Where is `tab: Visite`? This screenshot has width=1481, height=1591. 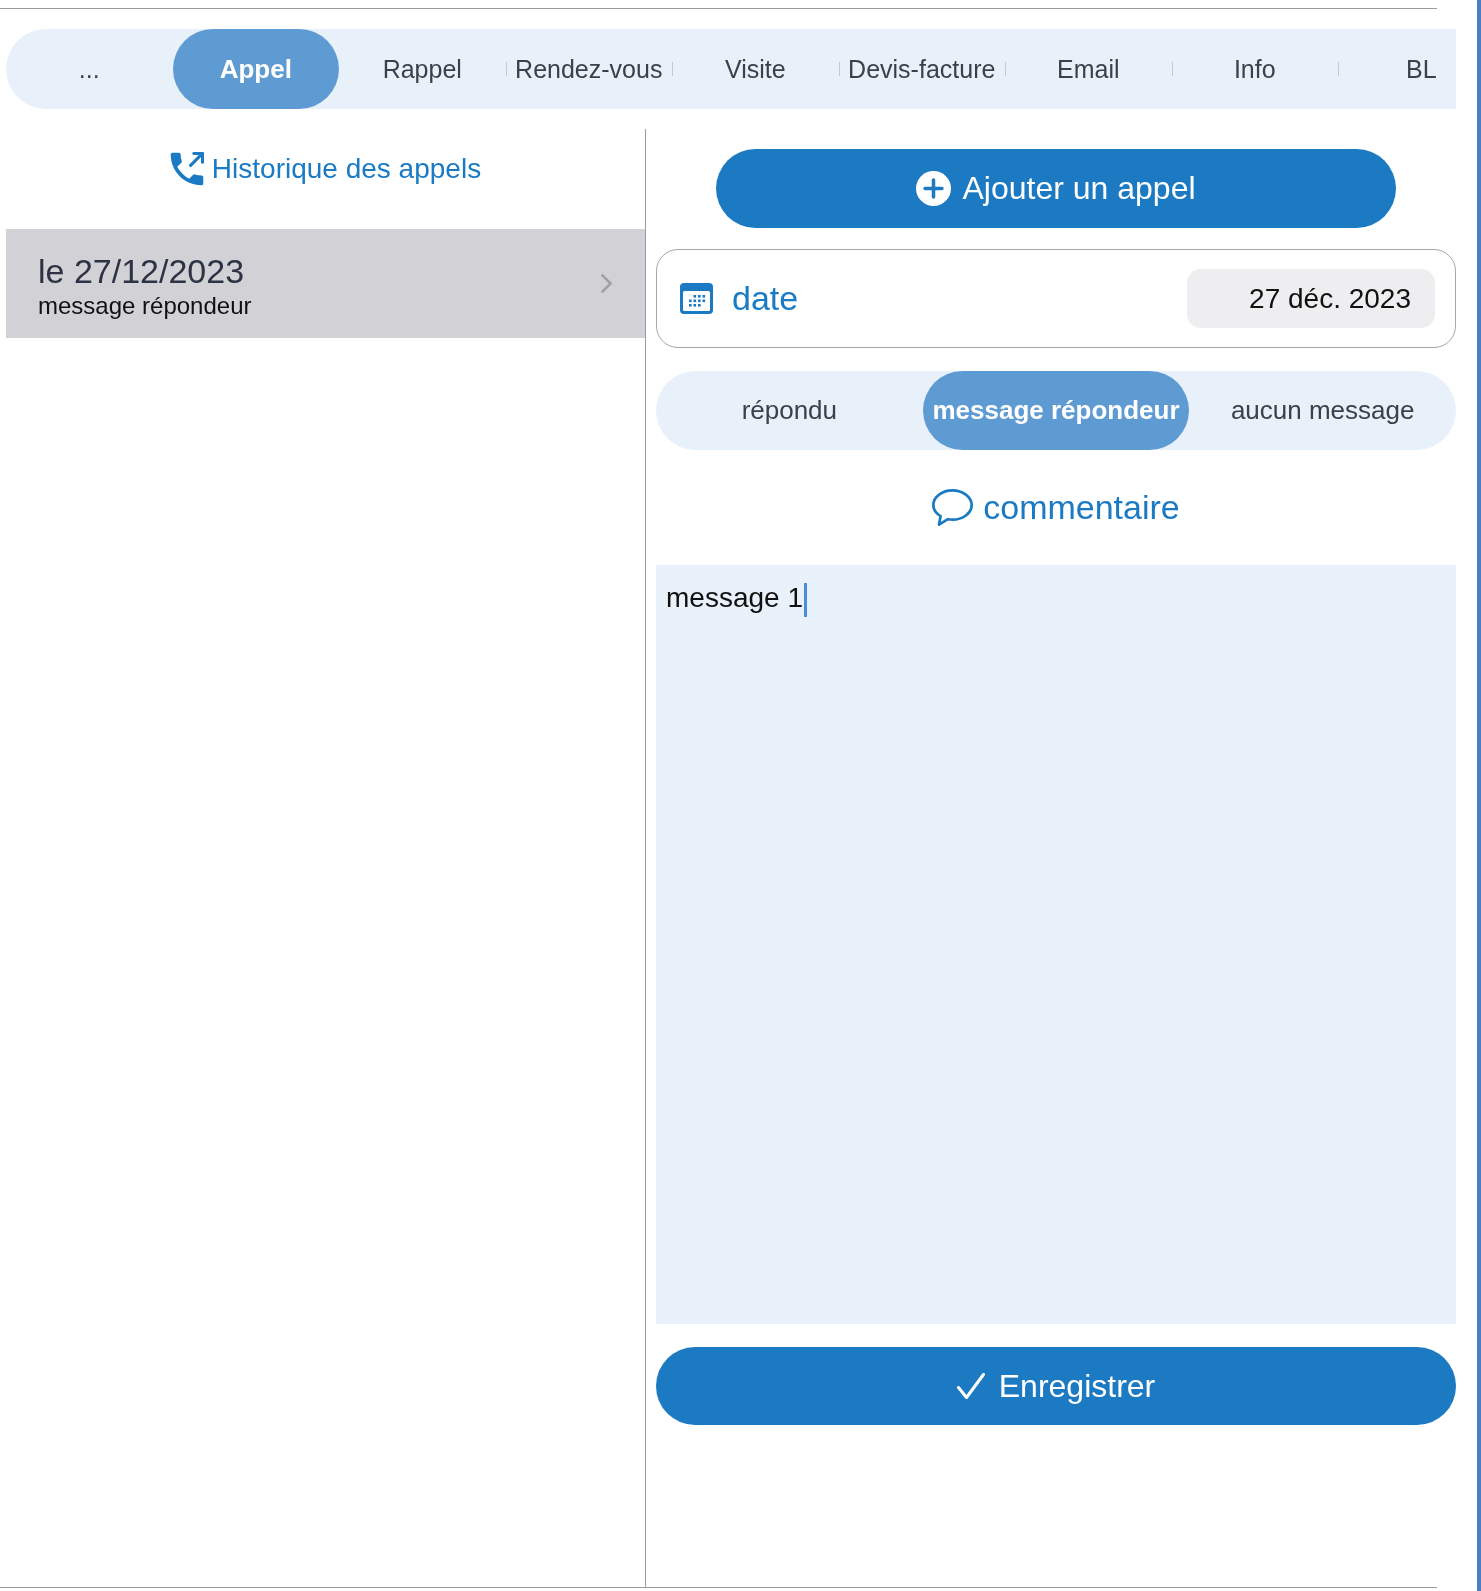 tab: Visite is located at coordinates (755, 69).